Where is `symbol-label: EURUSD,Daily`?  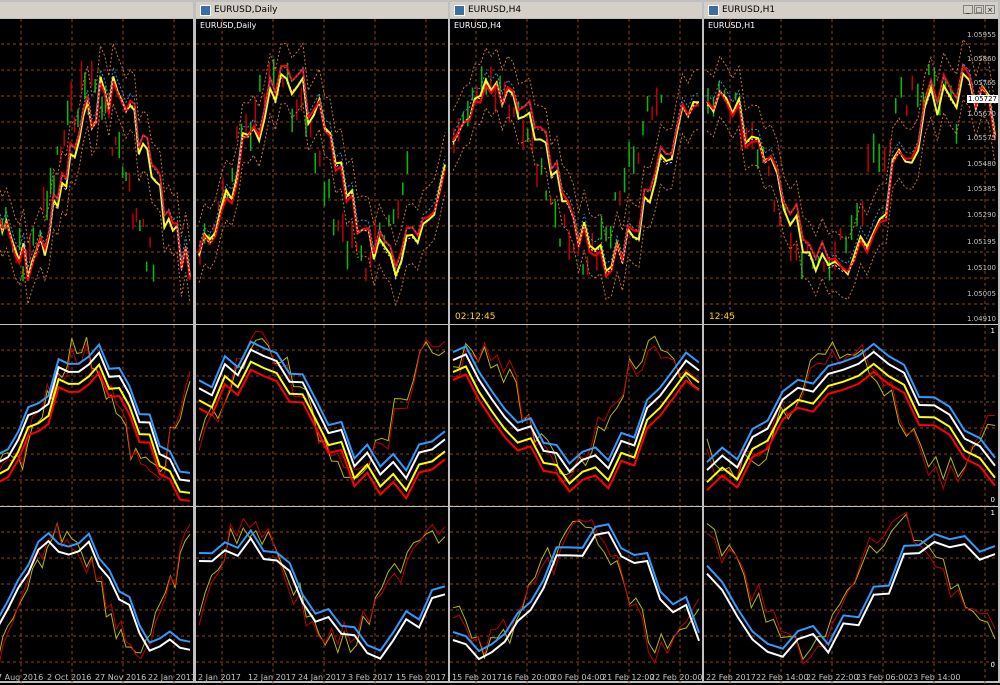
symbol-label: EURUSD,Daily is located at coordinates (228, 25).